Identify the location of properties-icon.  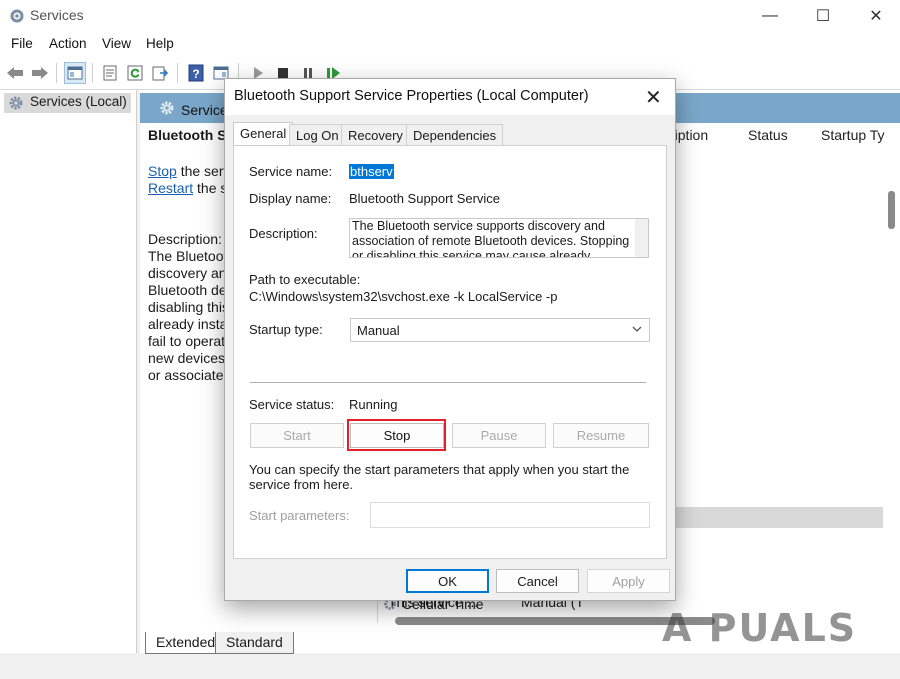
(110, 73).